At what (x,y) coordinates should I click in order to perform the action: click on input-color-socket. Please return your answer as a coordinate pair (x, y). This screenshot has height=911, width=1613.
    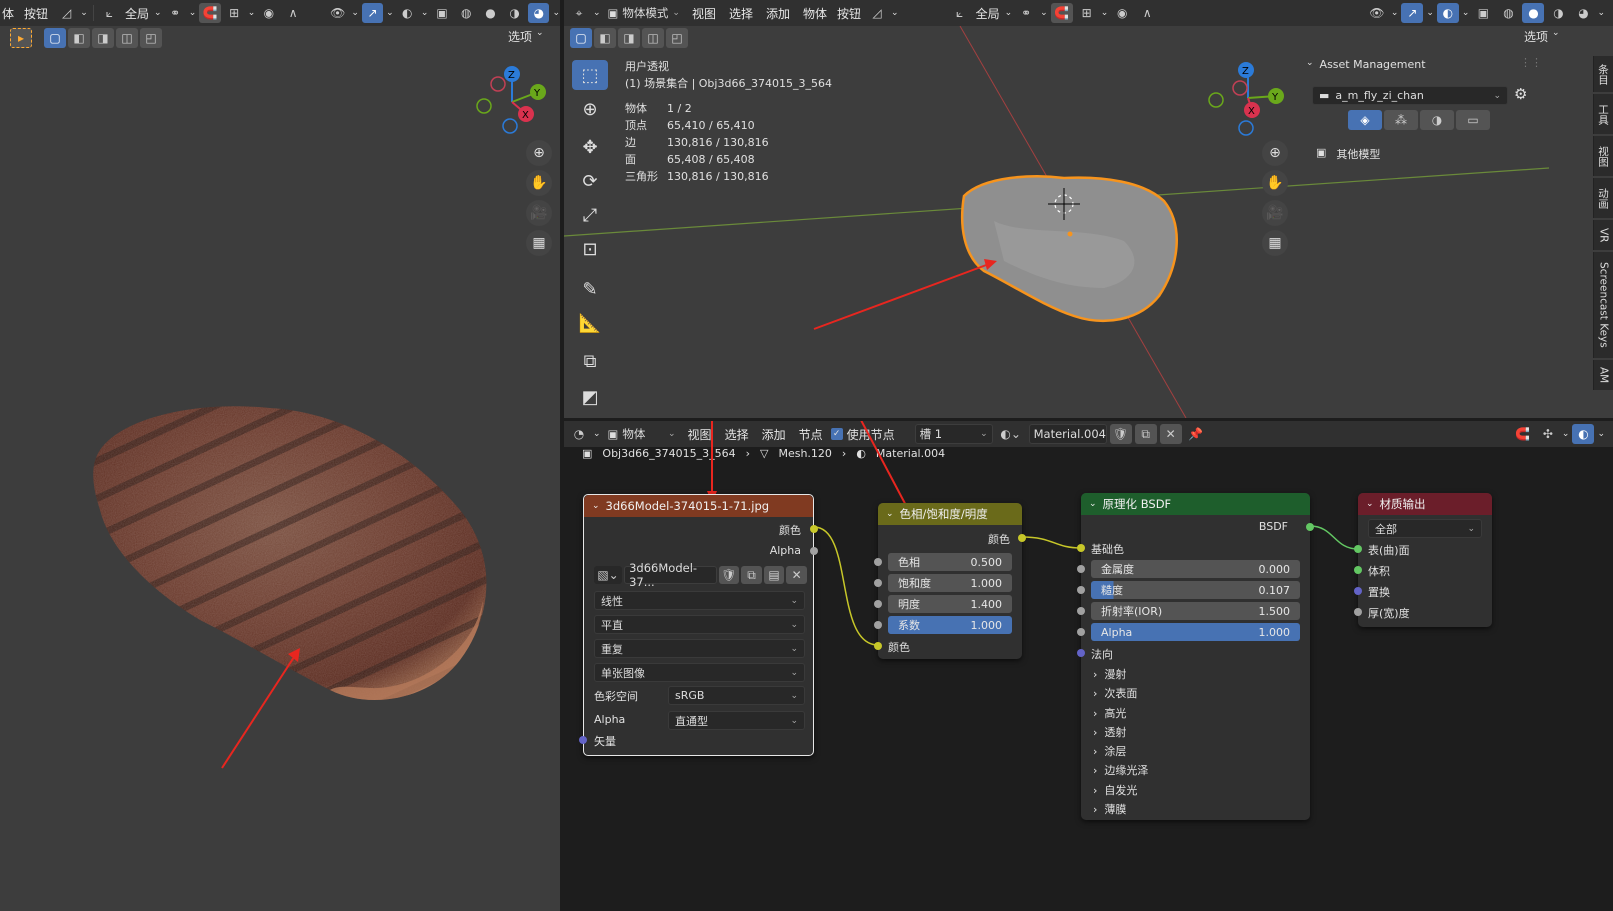
    Looking at the image, I should click on (878, 646).